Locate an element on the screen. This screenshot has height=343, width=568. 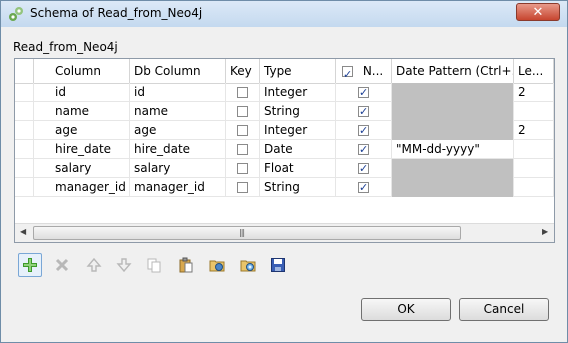
add-button is located at coordinates (30, 265).